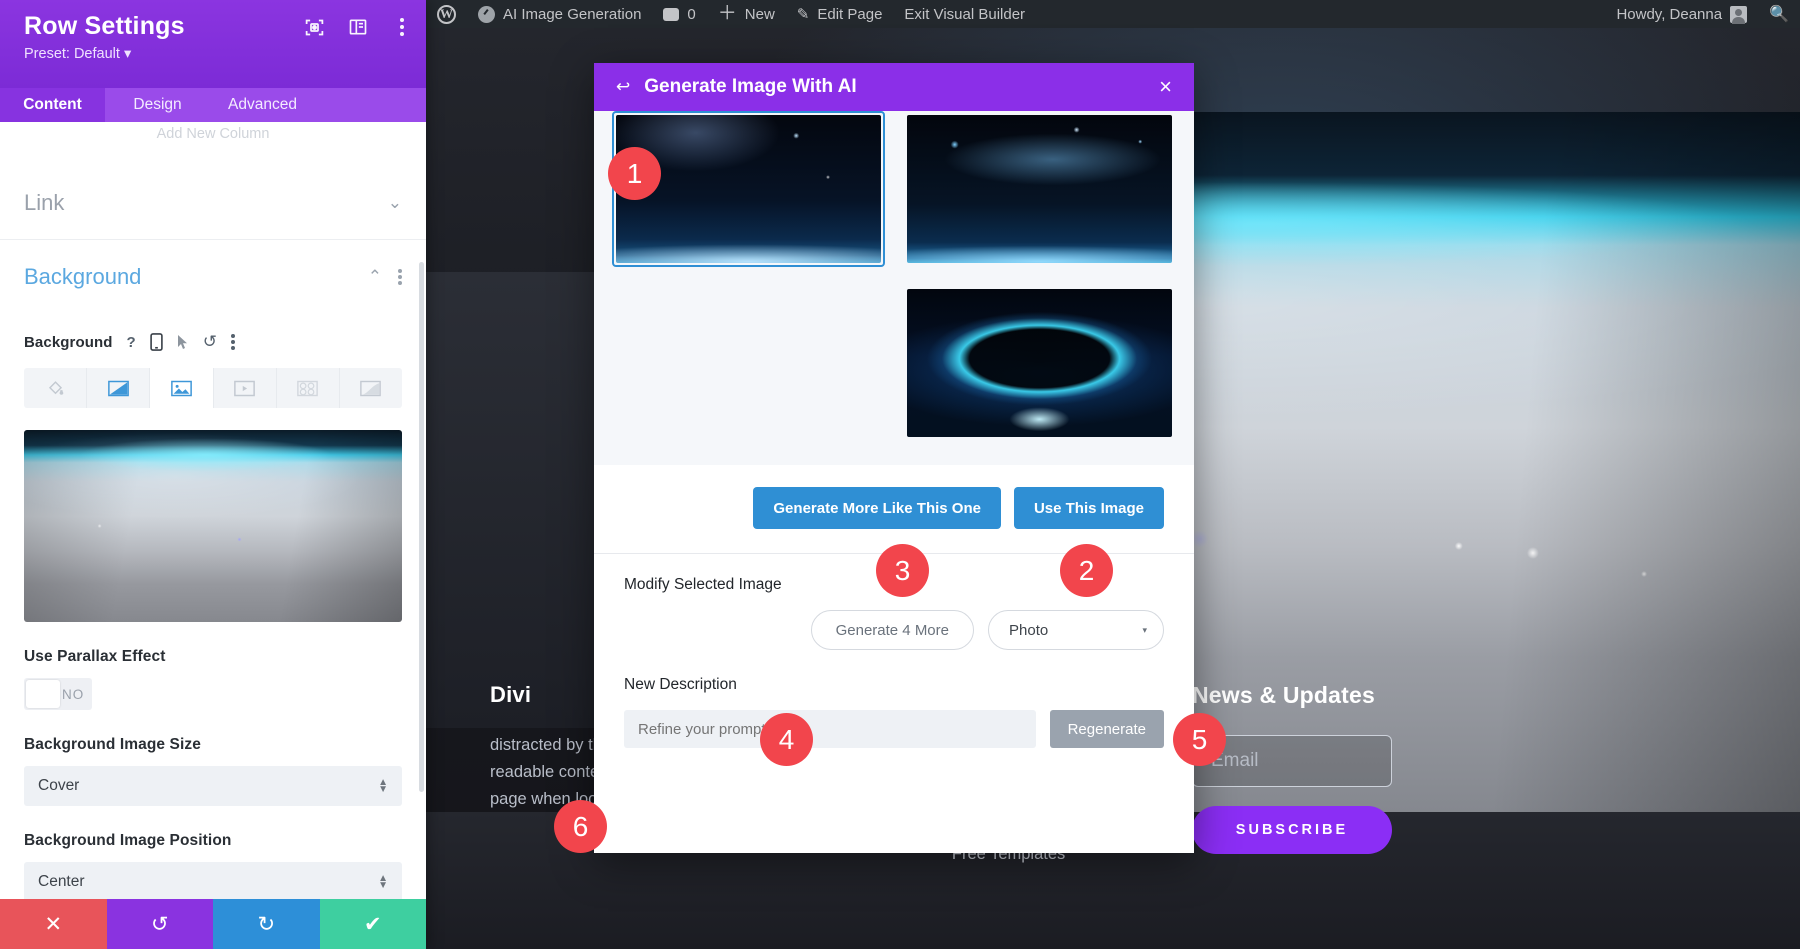 The image size is (1800, 949). I want to click on adminbar-new: ＋ New, so click(746, 14).